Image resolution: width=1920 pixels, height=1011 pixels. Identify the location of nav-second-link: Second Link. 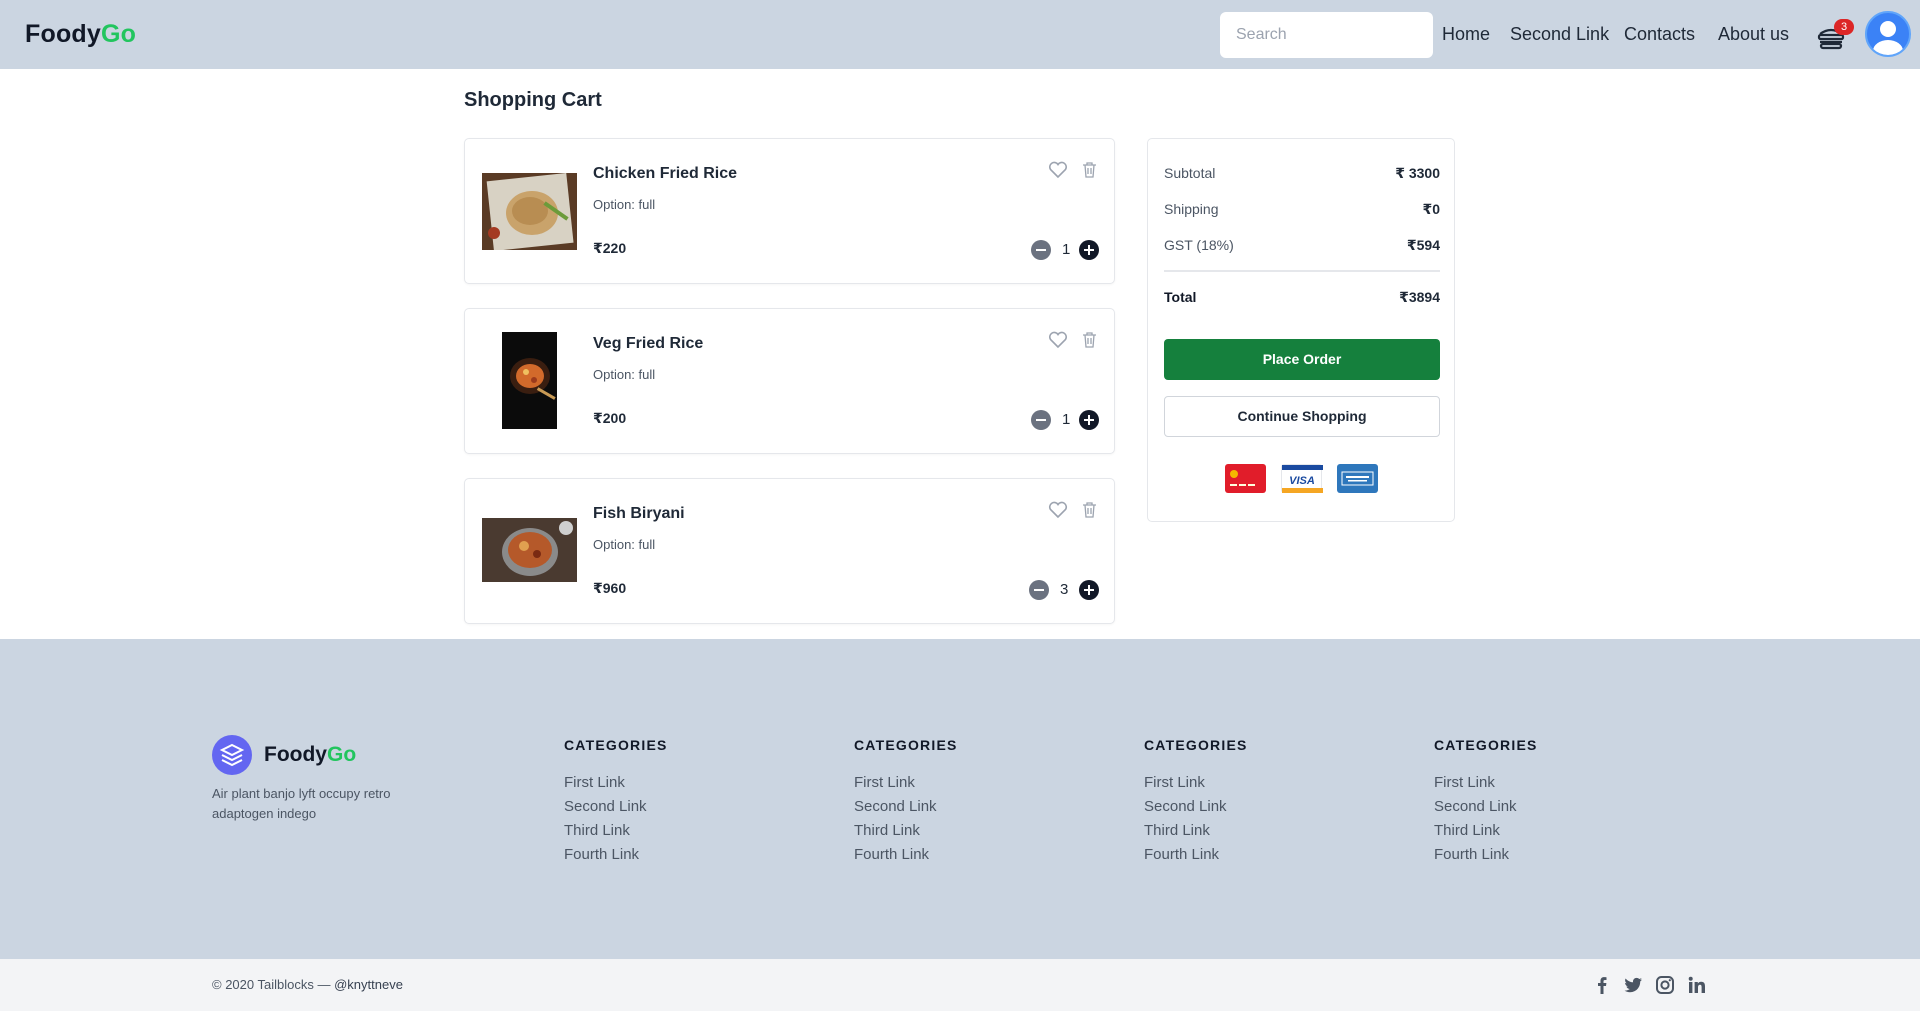
(1559, 34).